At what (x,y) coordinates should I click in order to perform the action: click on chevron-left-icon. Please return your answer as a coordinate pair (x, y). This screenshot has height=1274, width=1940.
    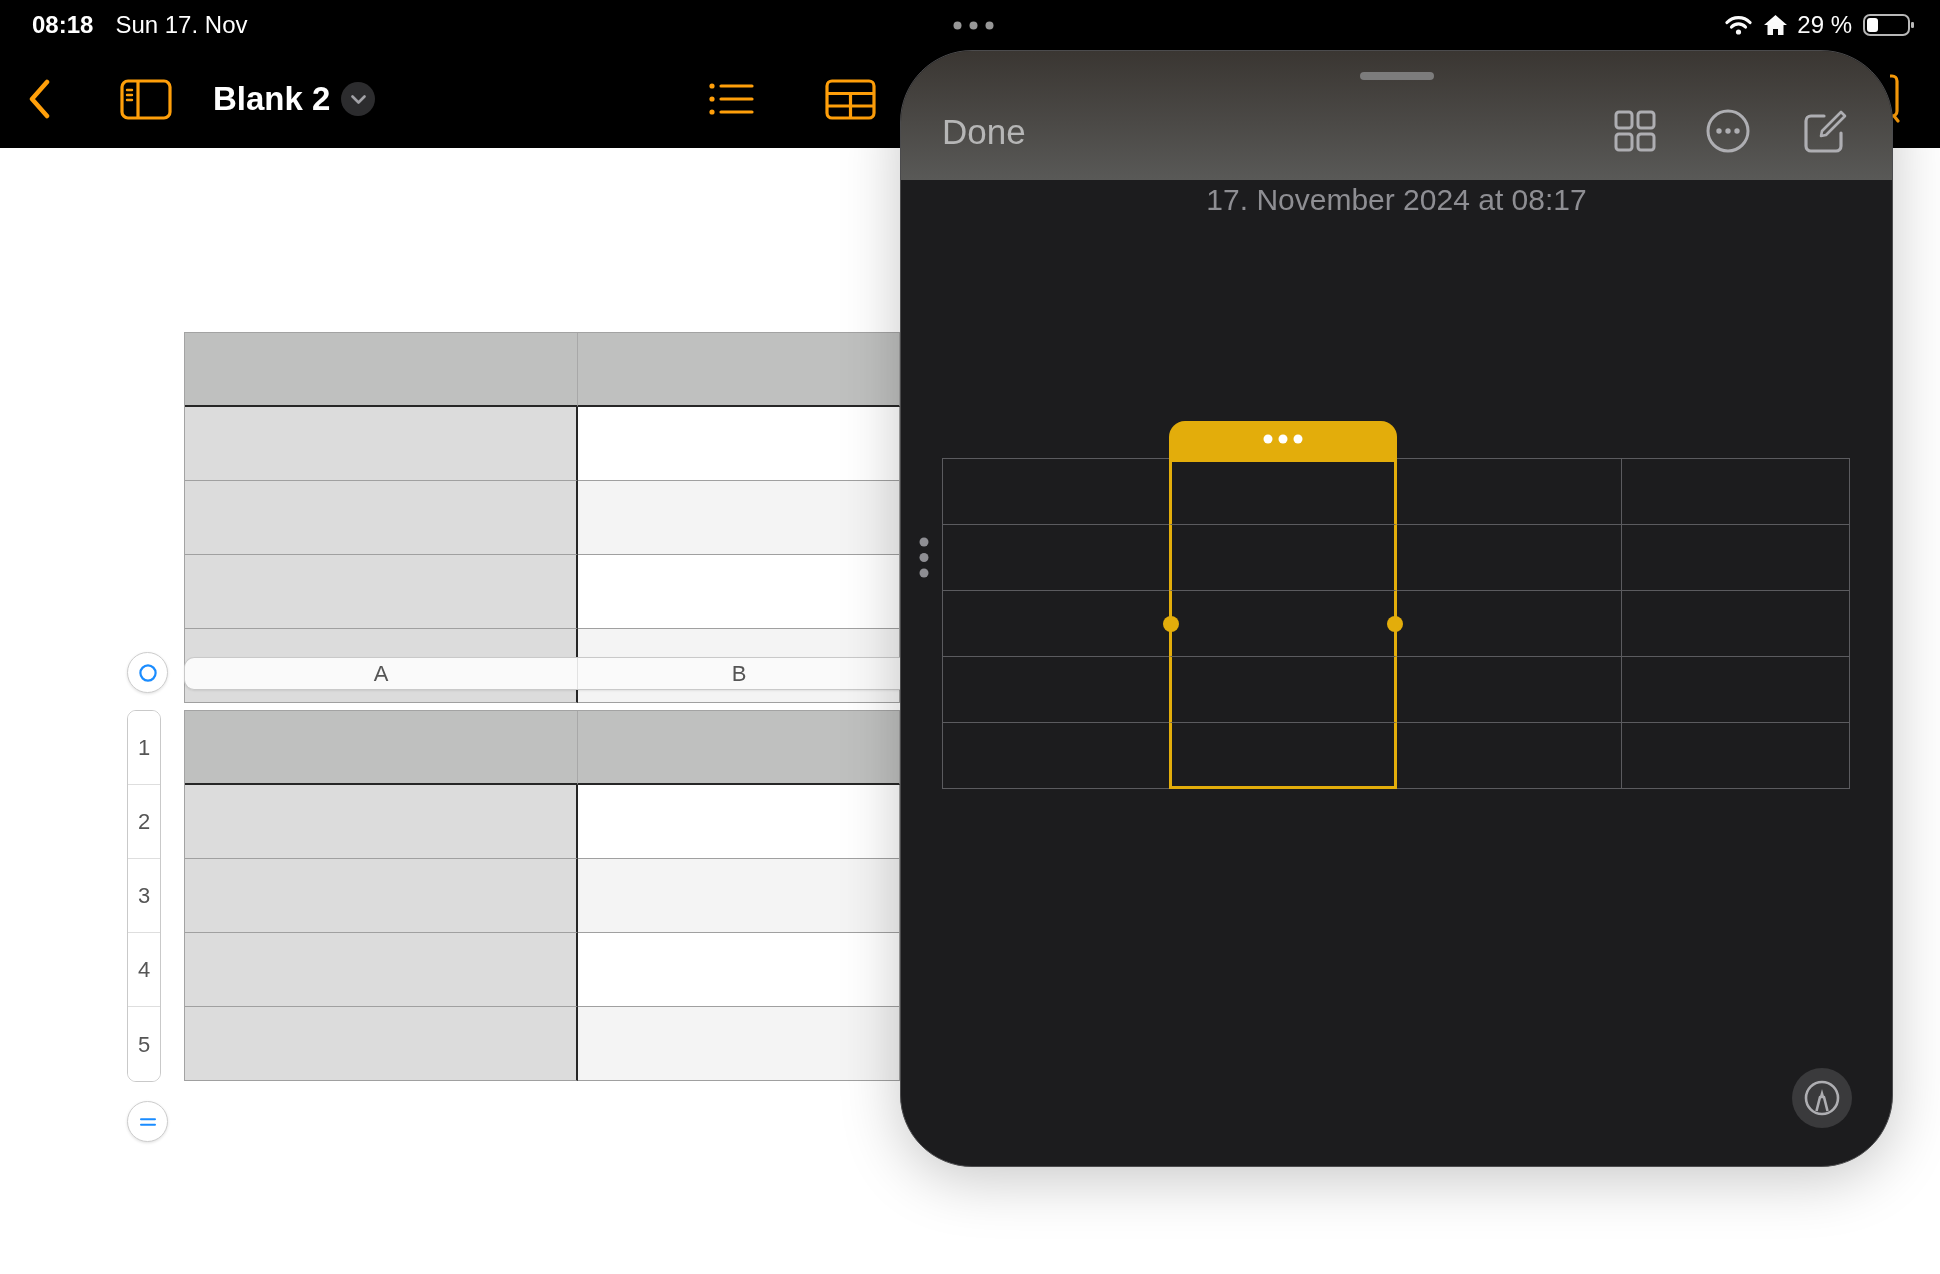
    Looking at the image, I should click on (39, 99).